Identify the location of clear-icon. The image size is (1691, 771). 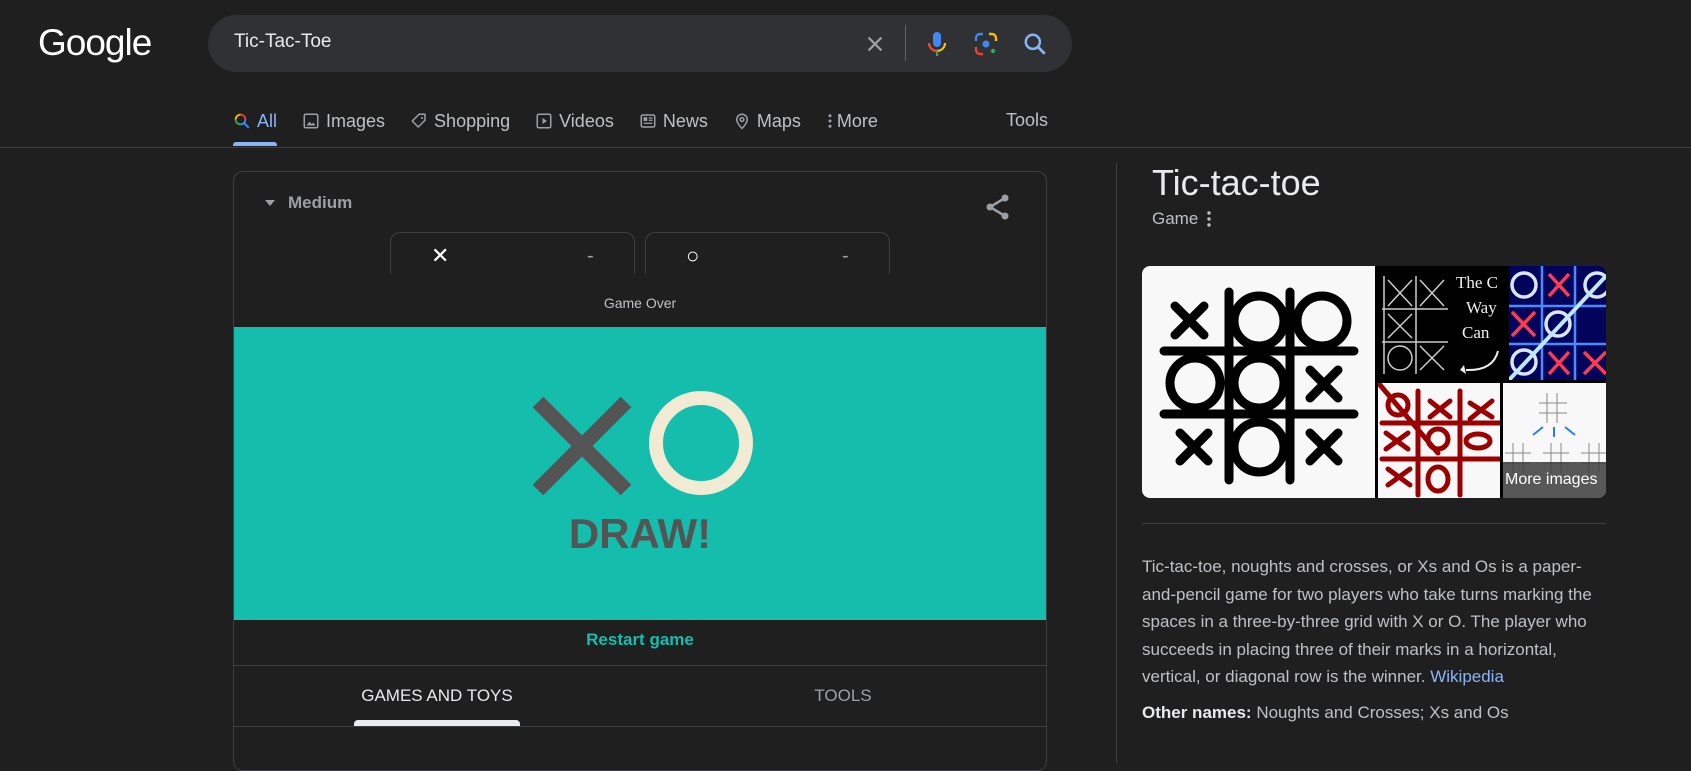
(875, 44).